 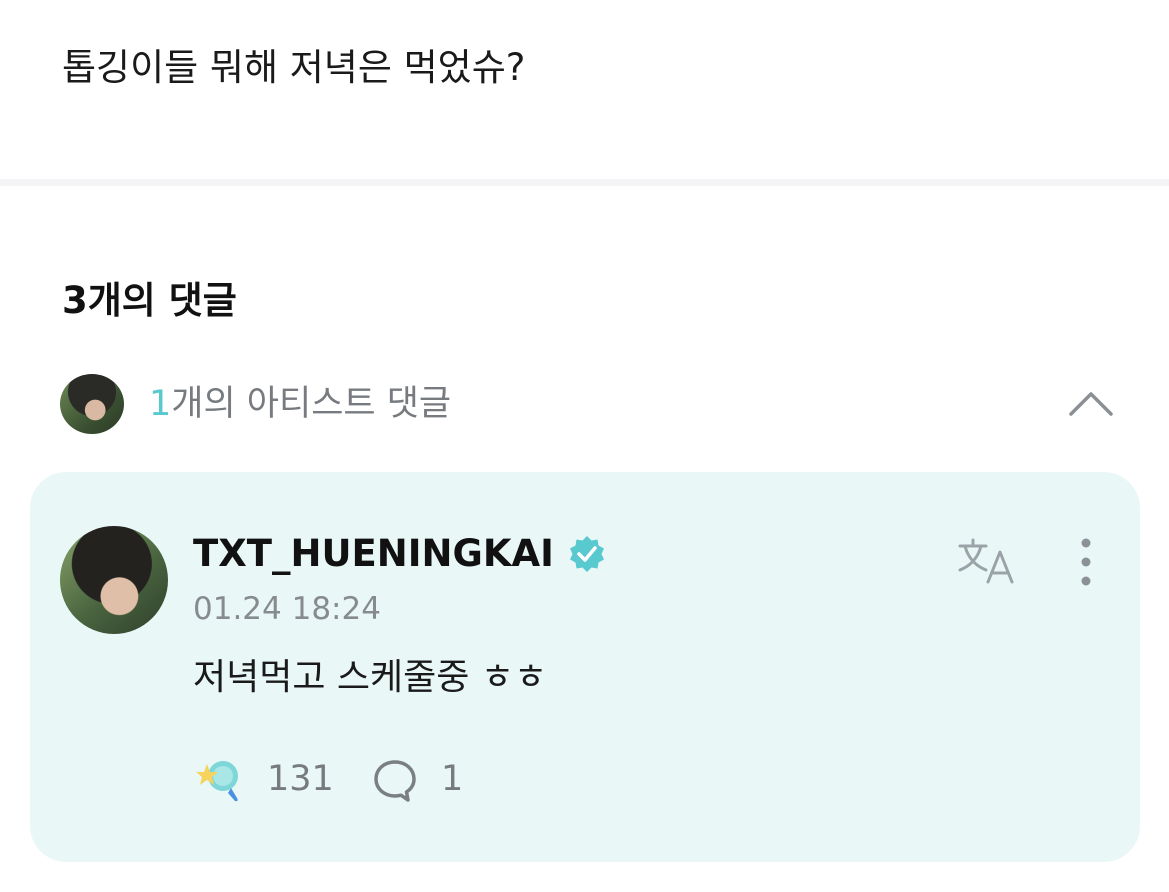 I want to click on speech-bubble-icon, so click(x=395, y=781).